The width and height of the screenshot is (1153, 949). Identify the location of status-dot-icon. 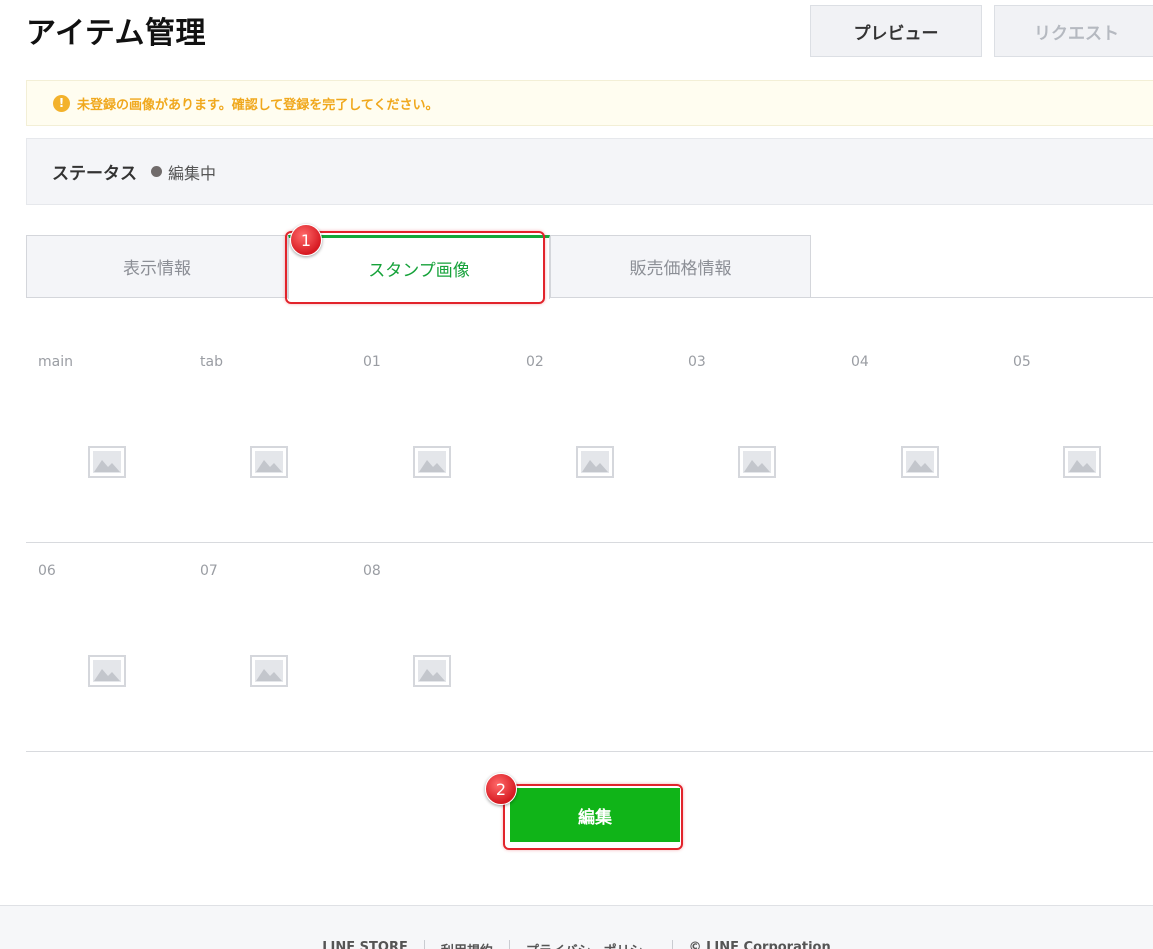
(156, 171).